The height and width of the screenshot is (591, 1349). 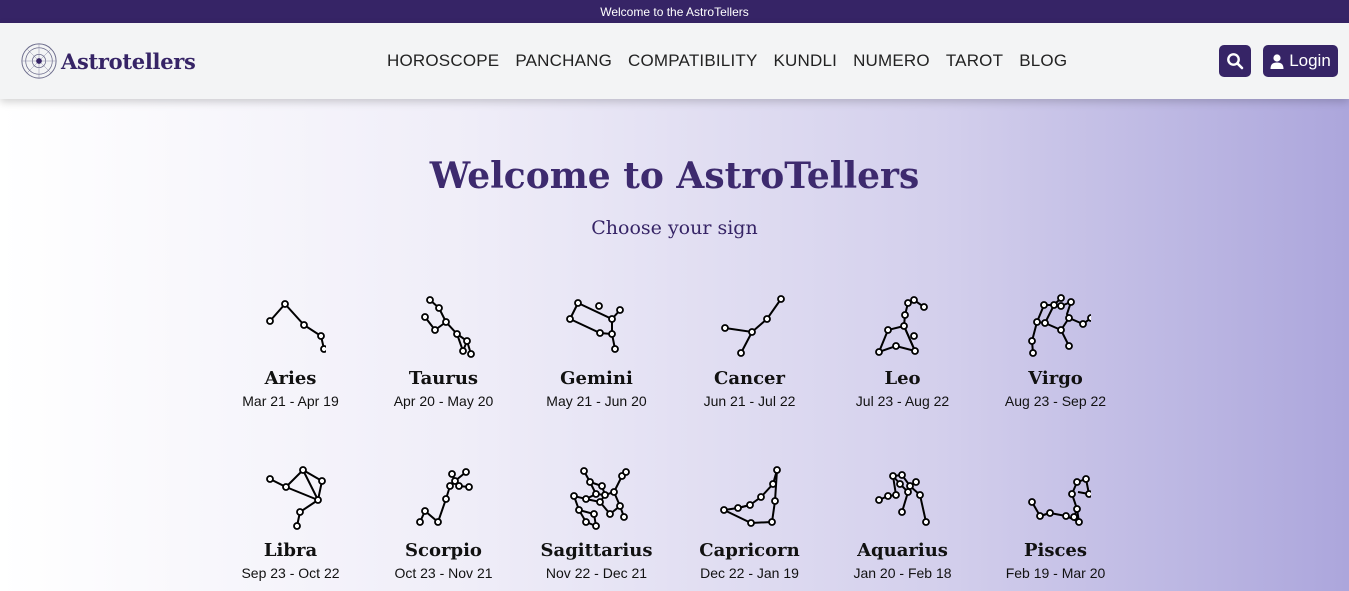 What do you see at coordinates (290, 378) in the screenshot?
I see `sign-name: Aries` at bounding box center [290, 378].